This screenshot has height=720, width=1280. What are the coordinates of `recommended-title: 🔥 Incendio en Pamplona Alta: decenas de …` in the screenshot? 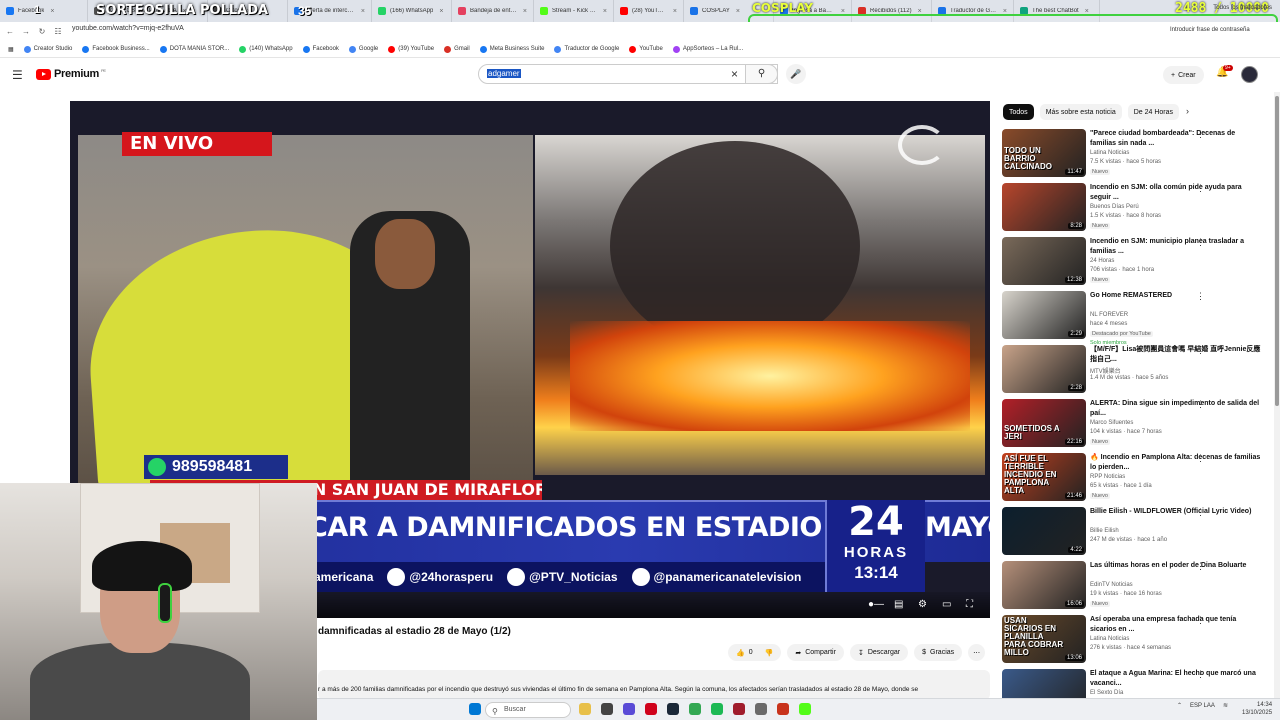 It's located at (1176, 462).